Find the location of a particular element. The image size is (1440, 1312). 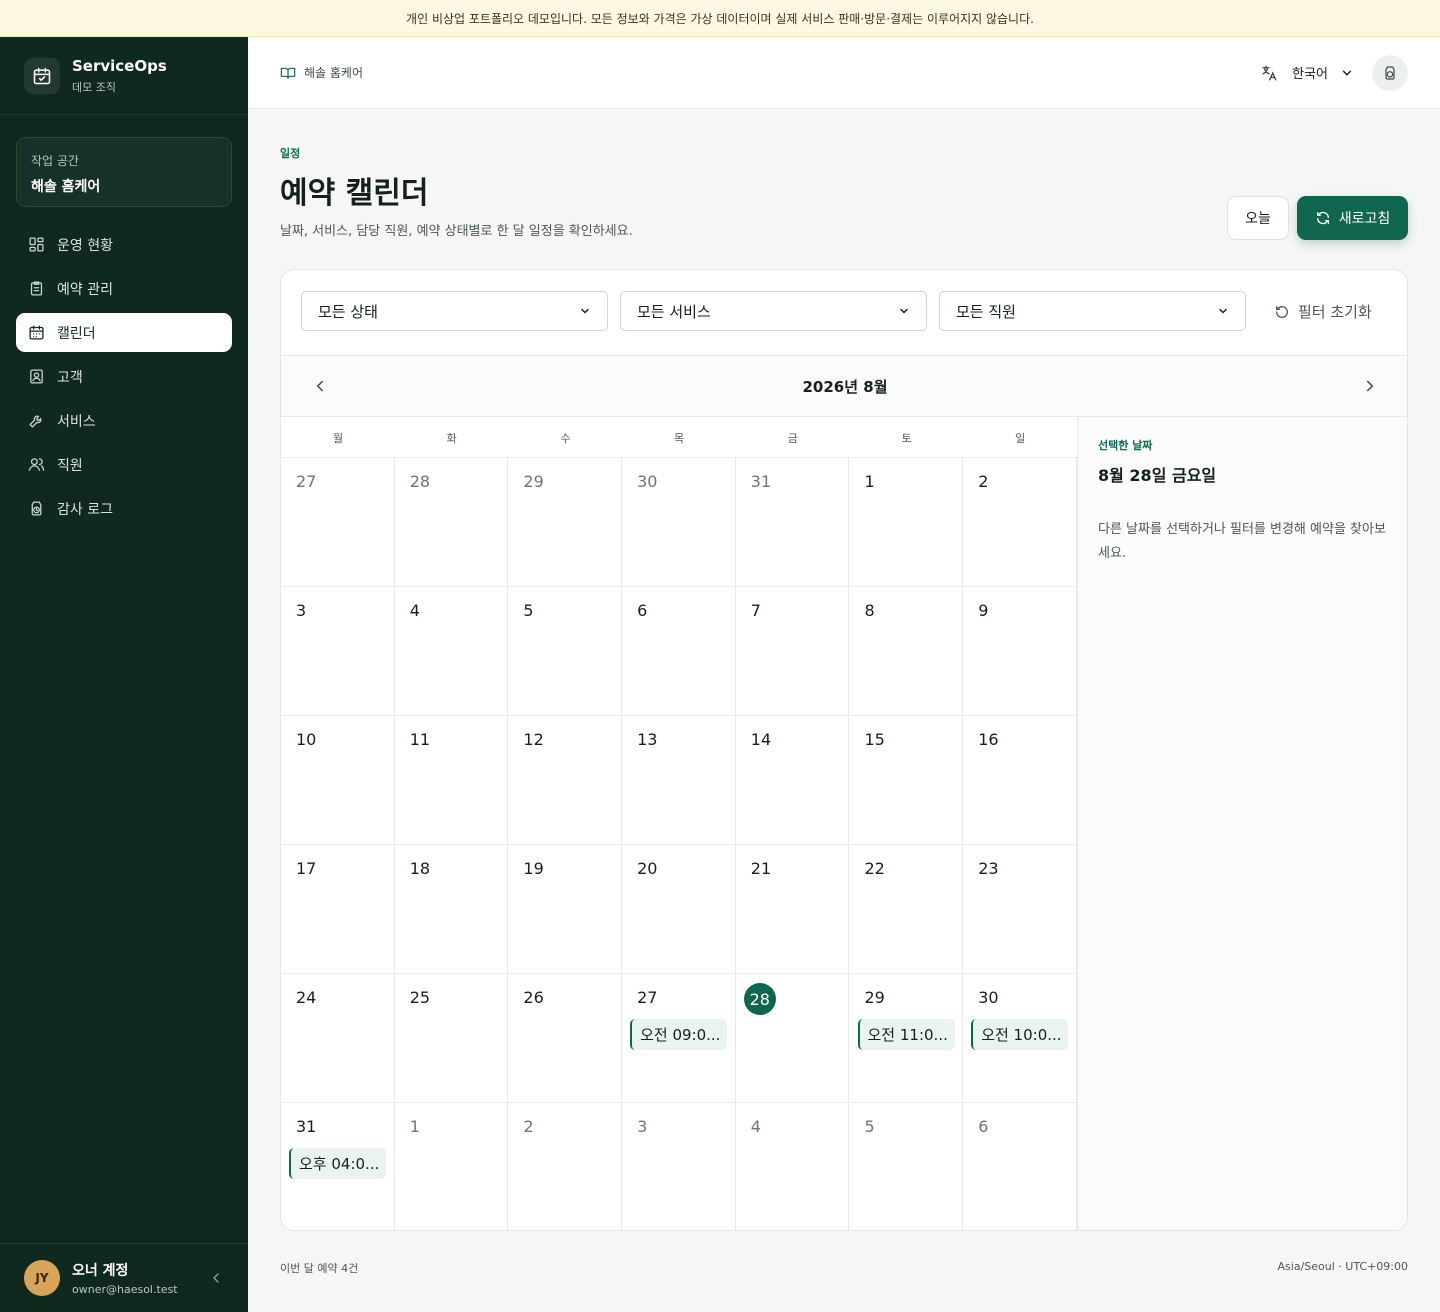

calendar-day-cell: 7 is located at coordinates (792, 651).